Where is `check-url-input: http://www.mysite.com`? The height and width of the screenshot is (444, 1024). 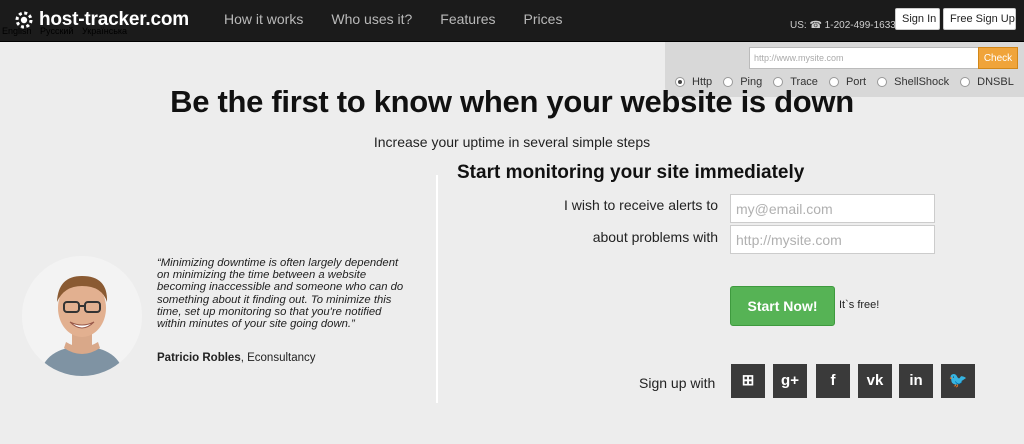 check-url-input: http://www.mysite.com is located at coordinates (864, 58).